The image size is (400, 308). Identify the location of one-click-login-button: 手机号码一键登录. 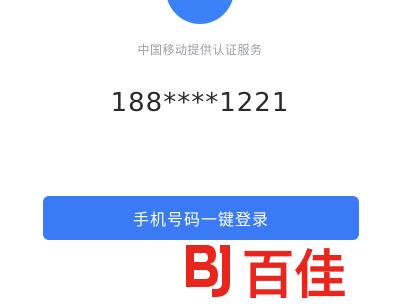
(201, 218).